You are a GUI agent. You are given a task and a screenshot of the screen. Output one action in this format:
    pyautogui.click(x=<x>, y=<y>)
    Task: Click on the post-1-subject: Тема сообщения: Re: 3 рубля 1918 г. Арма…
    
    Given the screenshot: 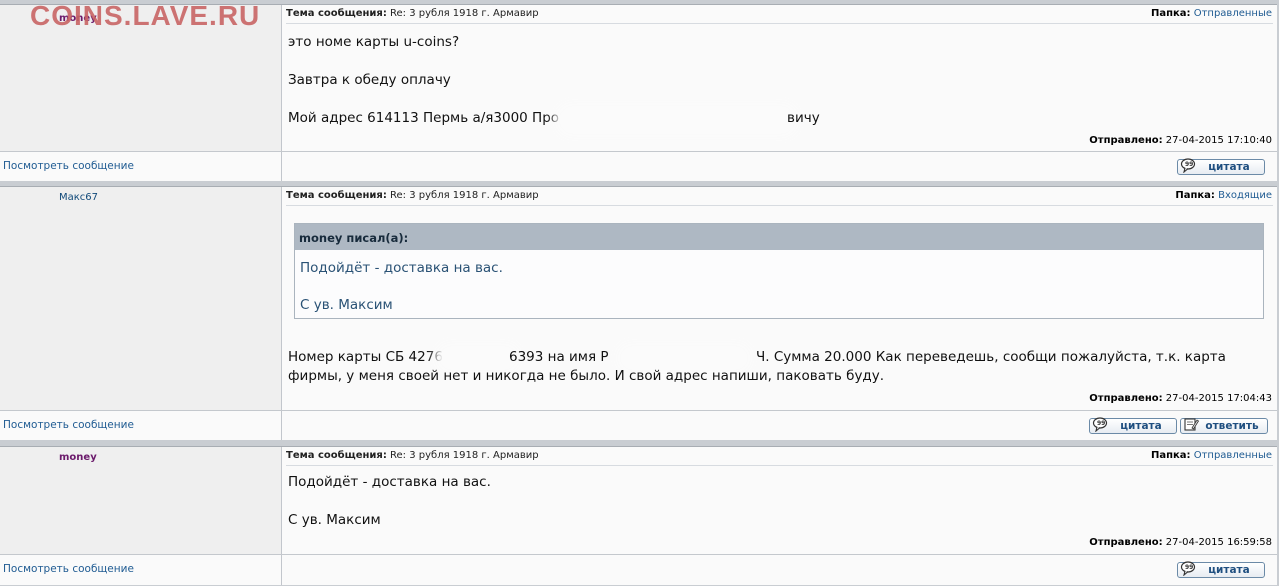 What is the action you would take?
    pyautogui.click(x=412, y=13)
    